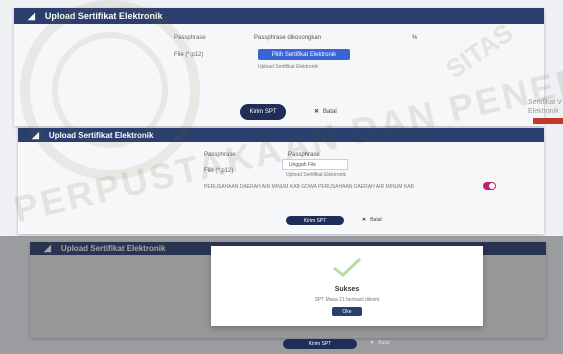  What do you see at coordinates (287, 38) in the screenshot?
I see `passphrase-input: Passphrase dikosongkan` at bounding box center [287, 38].